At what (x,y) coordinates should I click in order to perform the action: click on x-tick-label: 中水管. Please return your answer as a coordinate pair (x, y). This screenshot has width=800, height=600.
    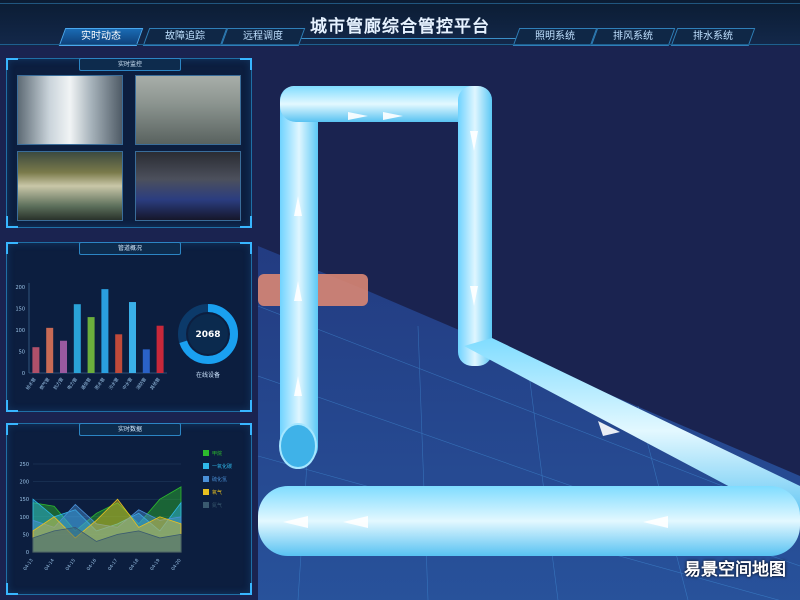
    Looking at the image, I should click on (128, 383).